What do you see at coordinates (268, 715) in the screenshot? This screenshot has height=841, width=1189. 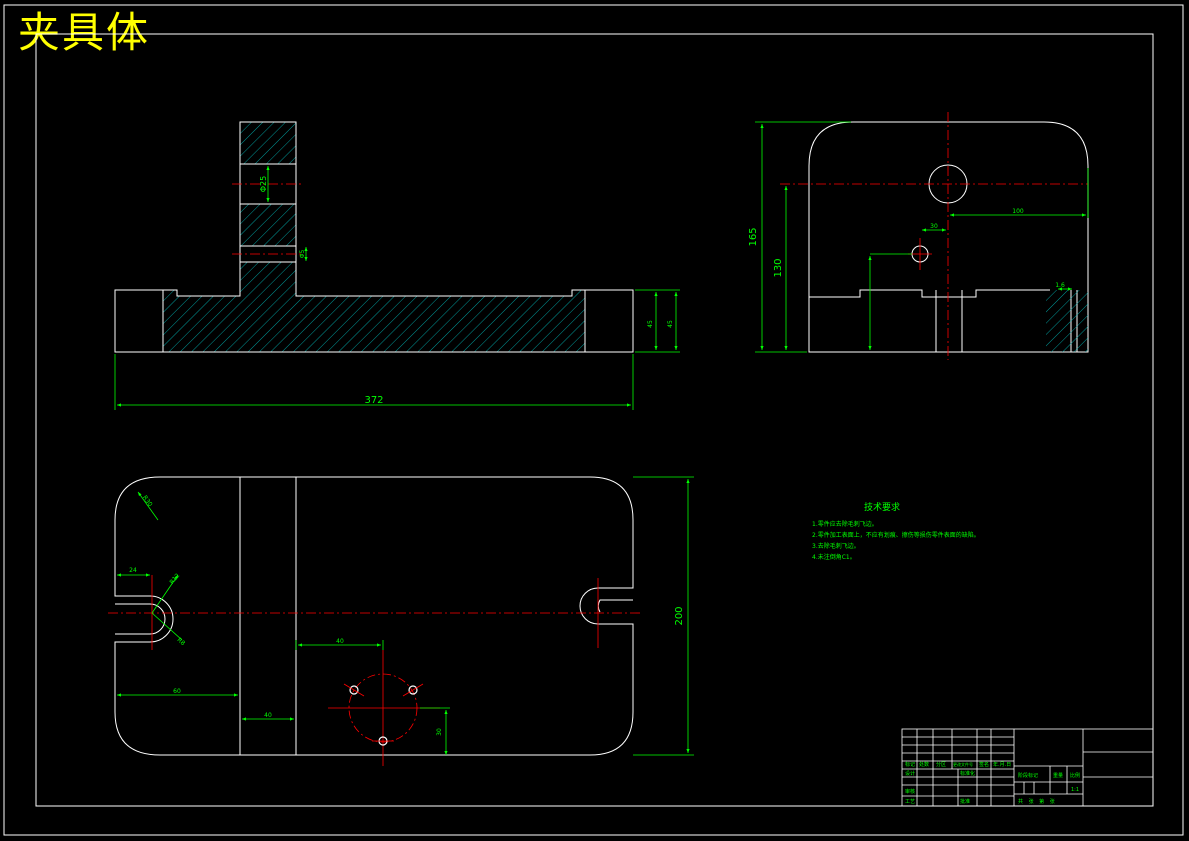 I see `dim-plan-x2: 40` at bounding box center [268, 715].